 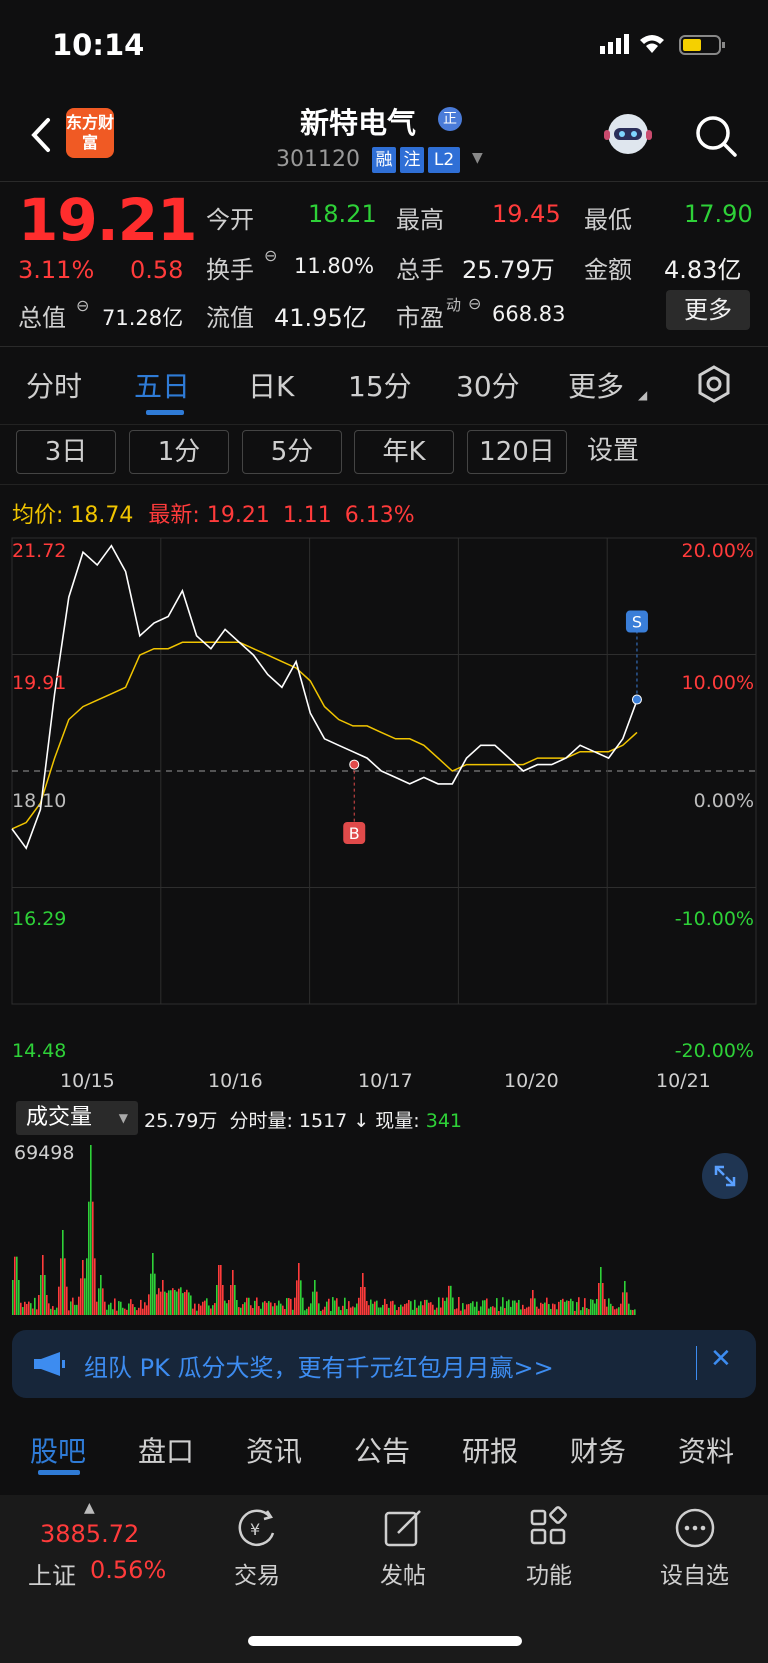 What do you see at coordinates (404, 452) in the screenshot?
I see `subtab-niank: 年K` at bounding box center [404, 452].